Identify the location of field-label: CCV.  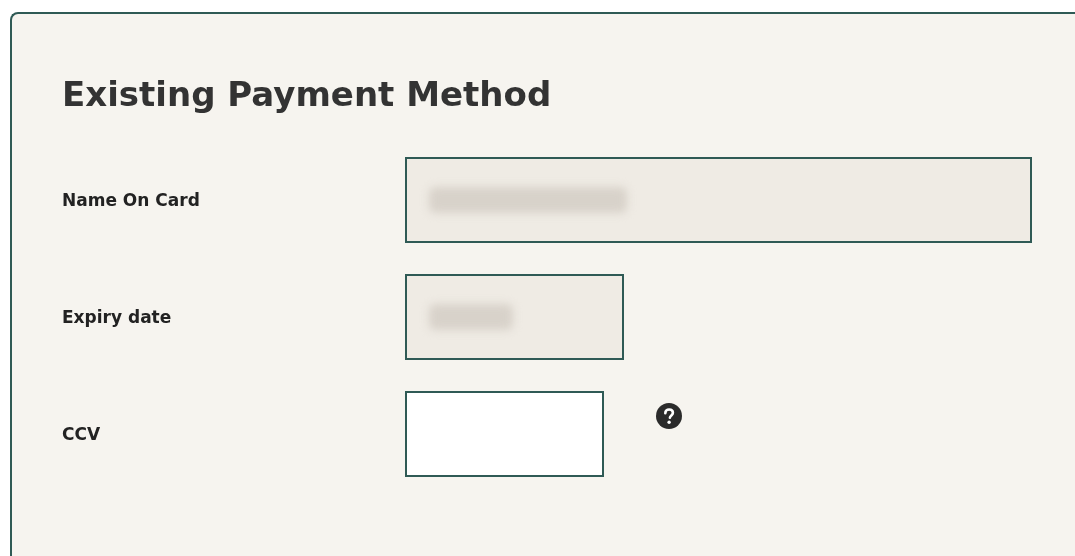
(82, 433).